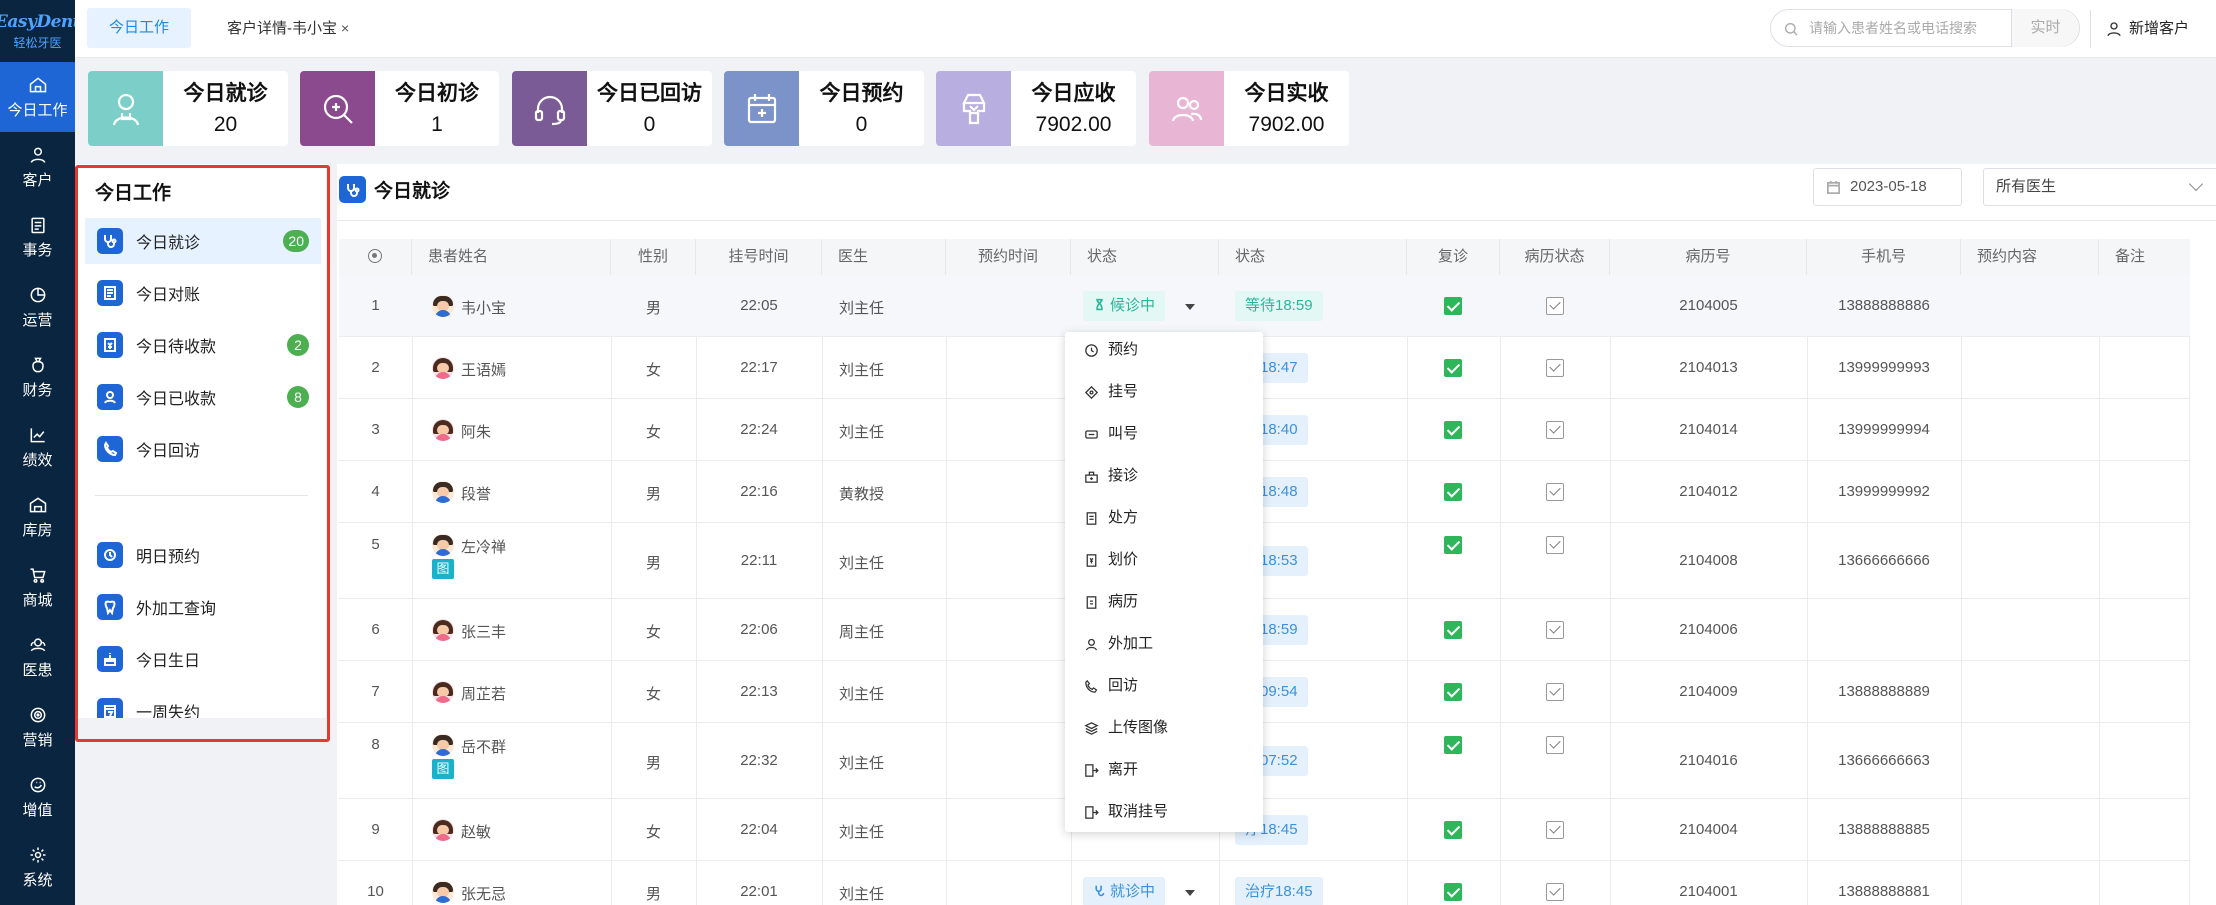 This screenshot has height=905, width=2216. I want to click on nav-item-system: 系统, so click(37, 867).